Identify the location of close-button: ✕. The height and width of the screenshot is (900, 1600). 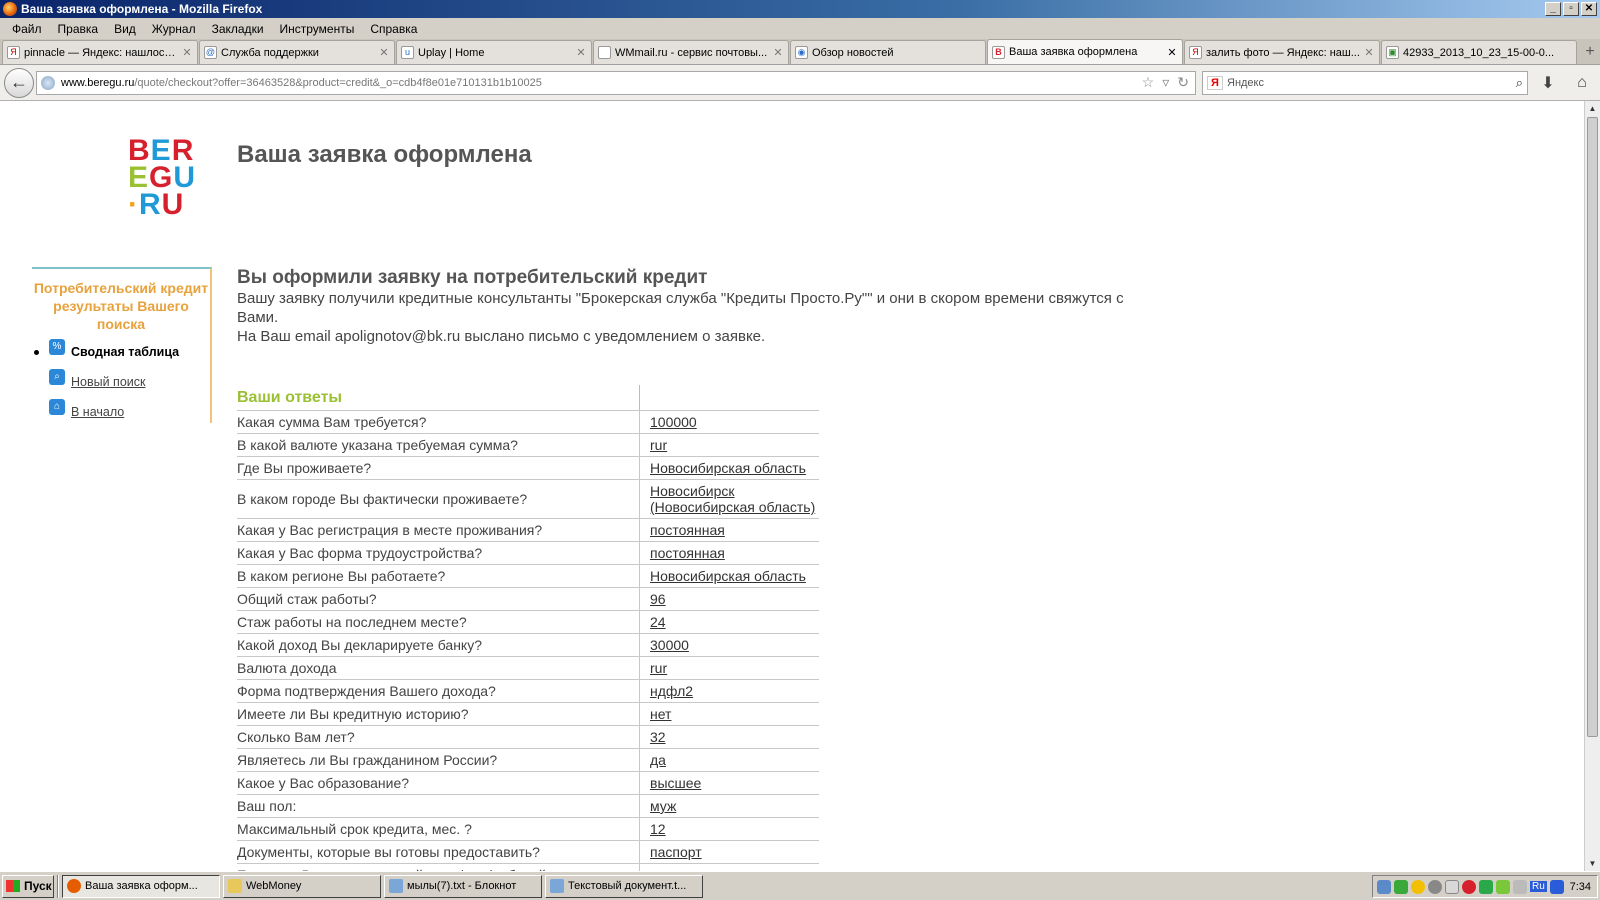
(1589, 9).